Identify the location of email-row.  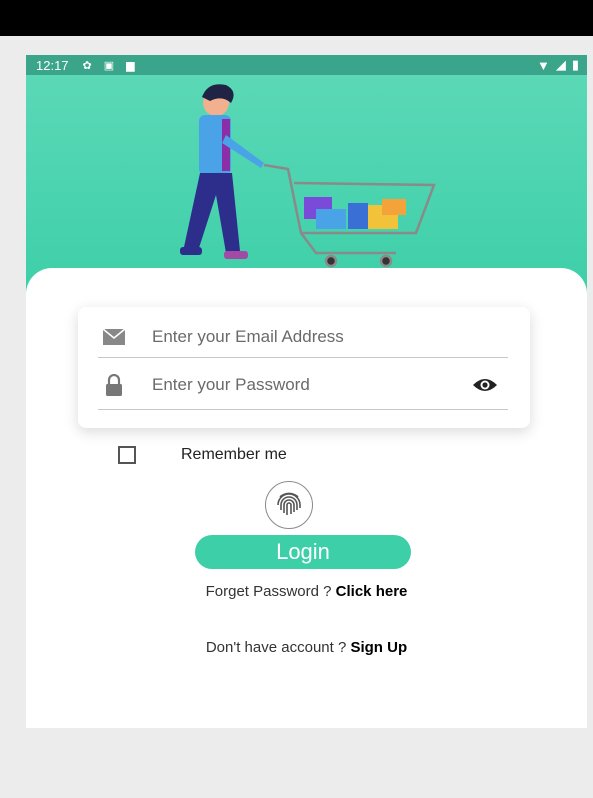
(303, 337).